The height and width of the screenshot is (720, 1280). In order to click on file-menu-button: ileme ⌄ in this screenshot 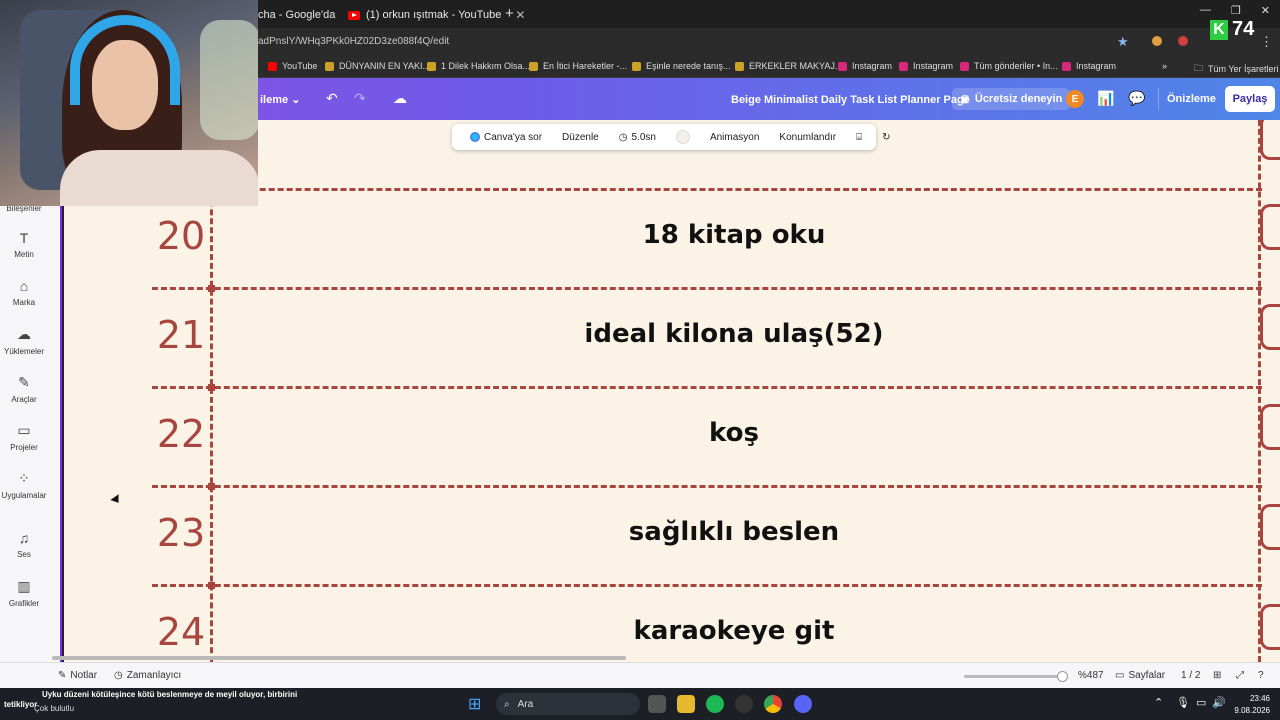, I will do `click(280, 99)`.